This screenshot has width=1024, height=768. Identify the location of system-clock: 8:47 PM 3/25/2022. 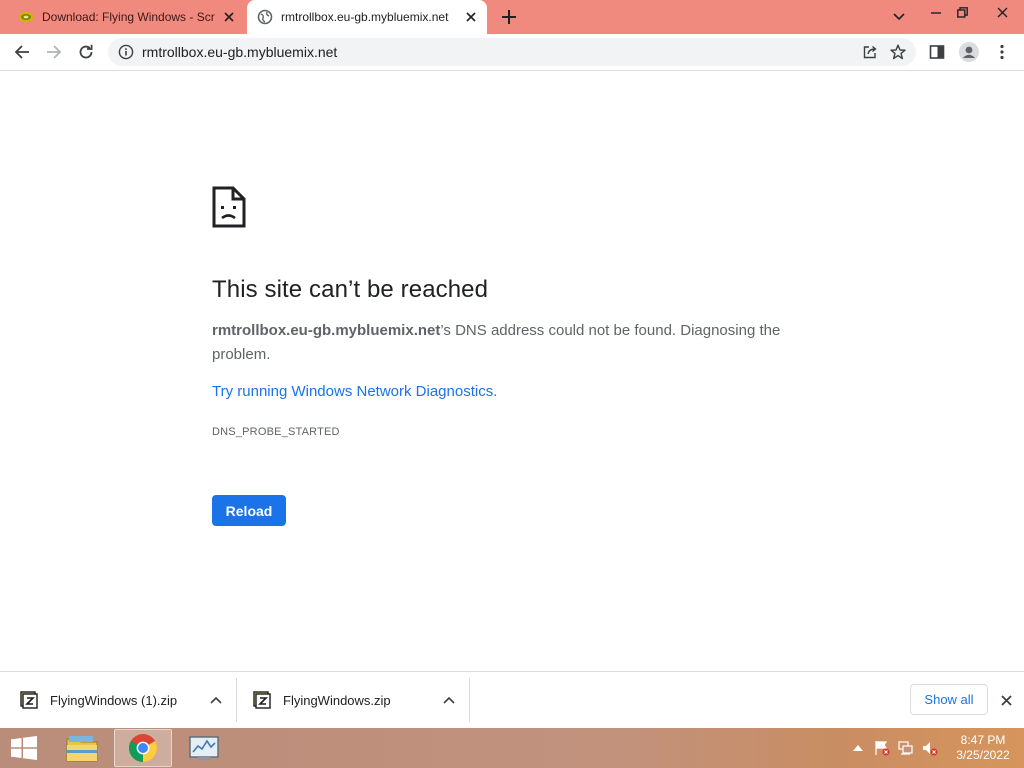
(983, 748).